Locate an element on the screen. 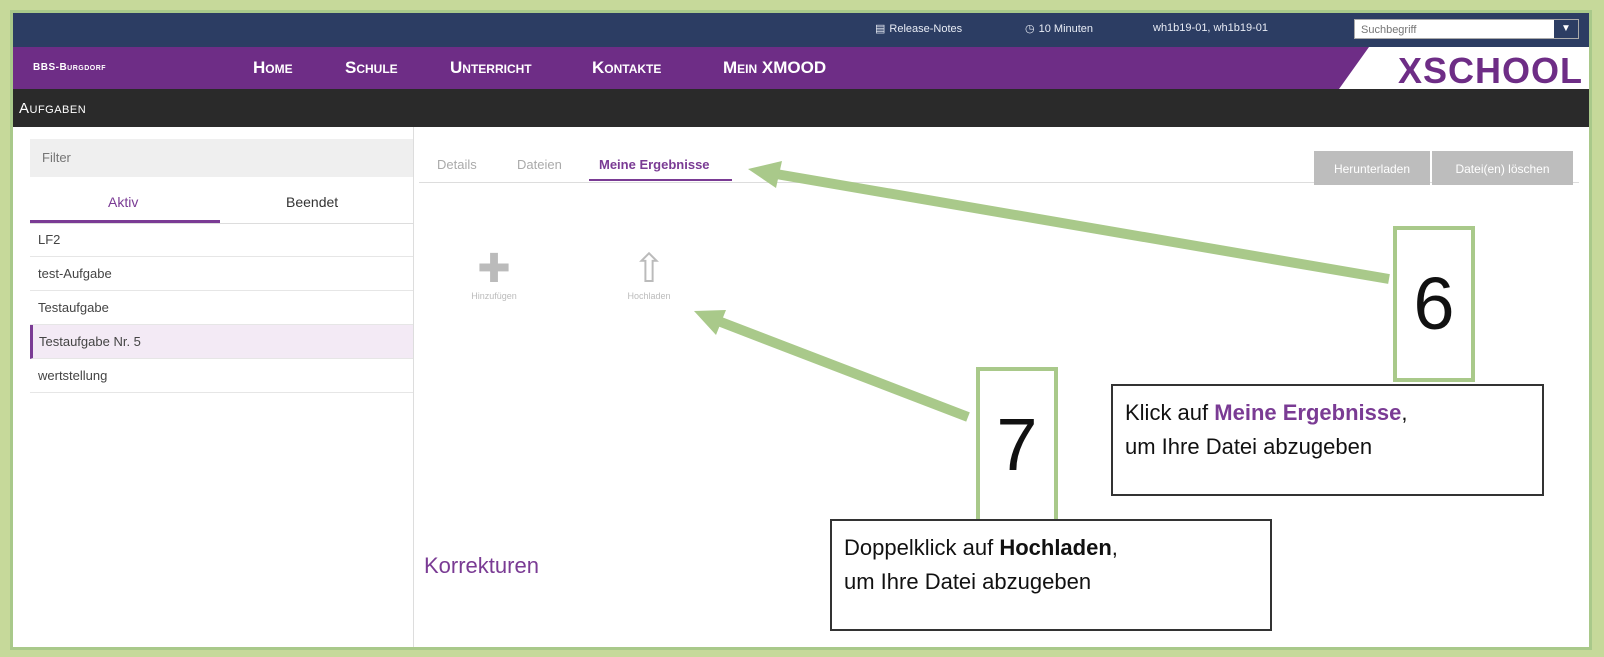 Image resolution: width=1604 pixels, height=657 pixels. release-notes-link: ▤ Release-Notes is located at coordinates (918, 28).